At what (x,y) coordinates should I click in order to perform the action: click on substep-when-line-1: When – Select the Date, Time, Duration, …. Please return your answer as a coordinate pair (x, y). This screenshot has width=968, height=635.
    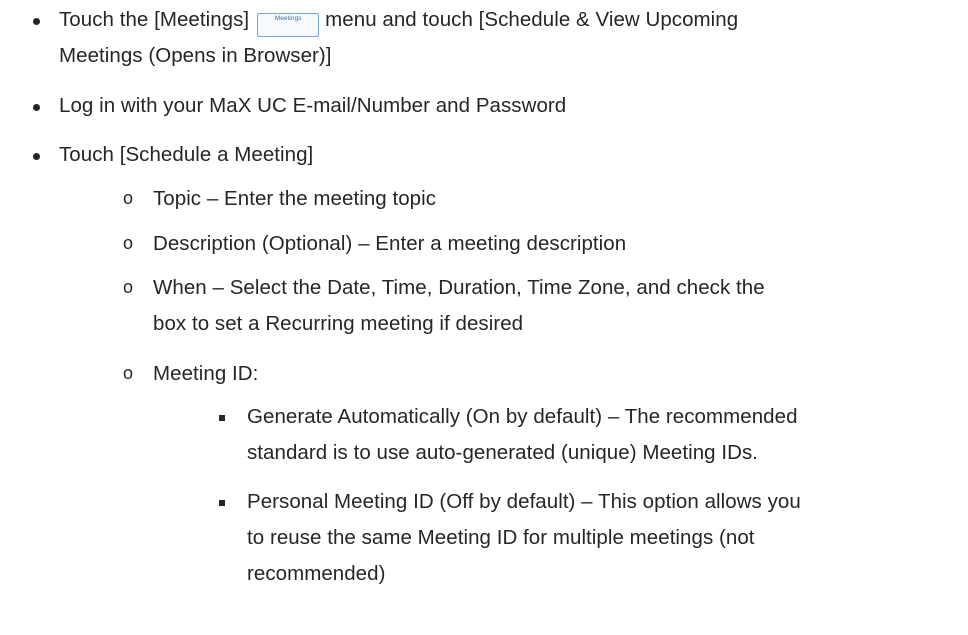
    Looking at the image, I should click on (459, 287).